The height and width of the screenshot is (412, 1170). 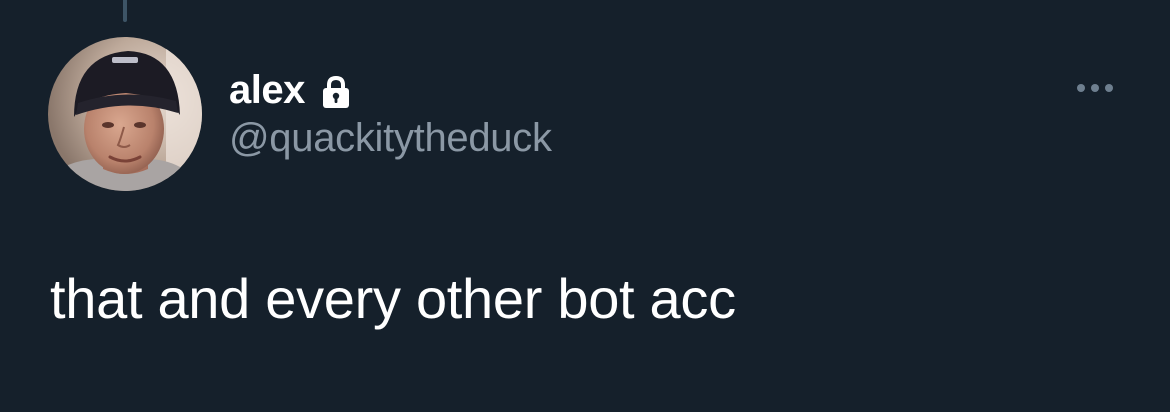 I want to click on lock-icon, so click(x=336, y=92).